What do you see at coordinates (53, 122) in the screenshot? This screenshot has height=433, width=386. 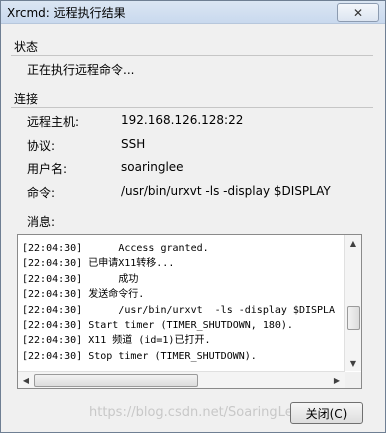 I see `remote-host-label: 远程主机:` at bounding box center [53, 122].